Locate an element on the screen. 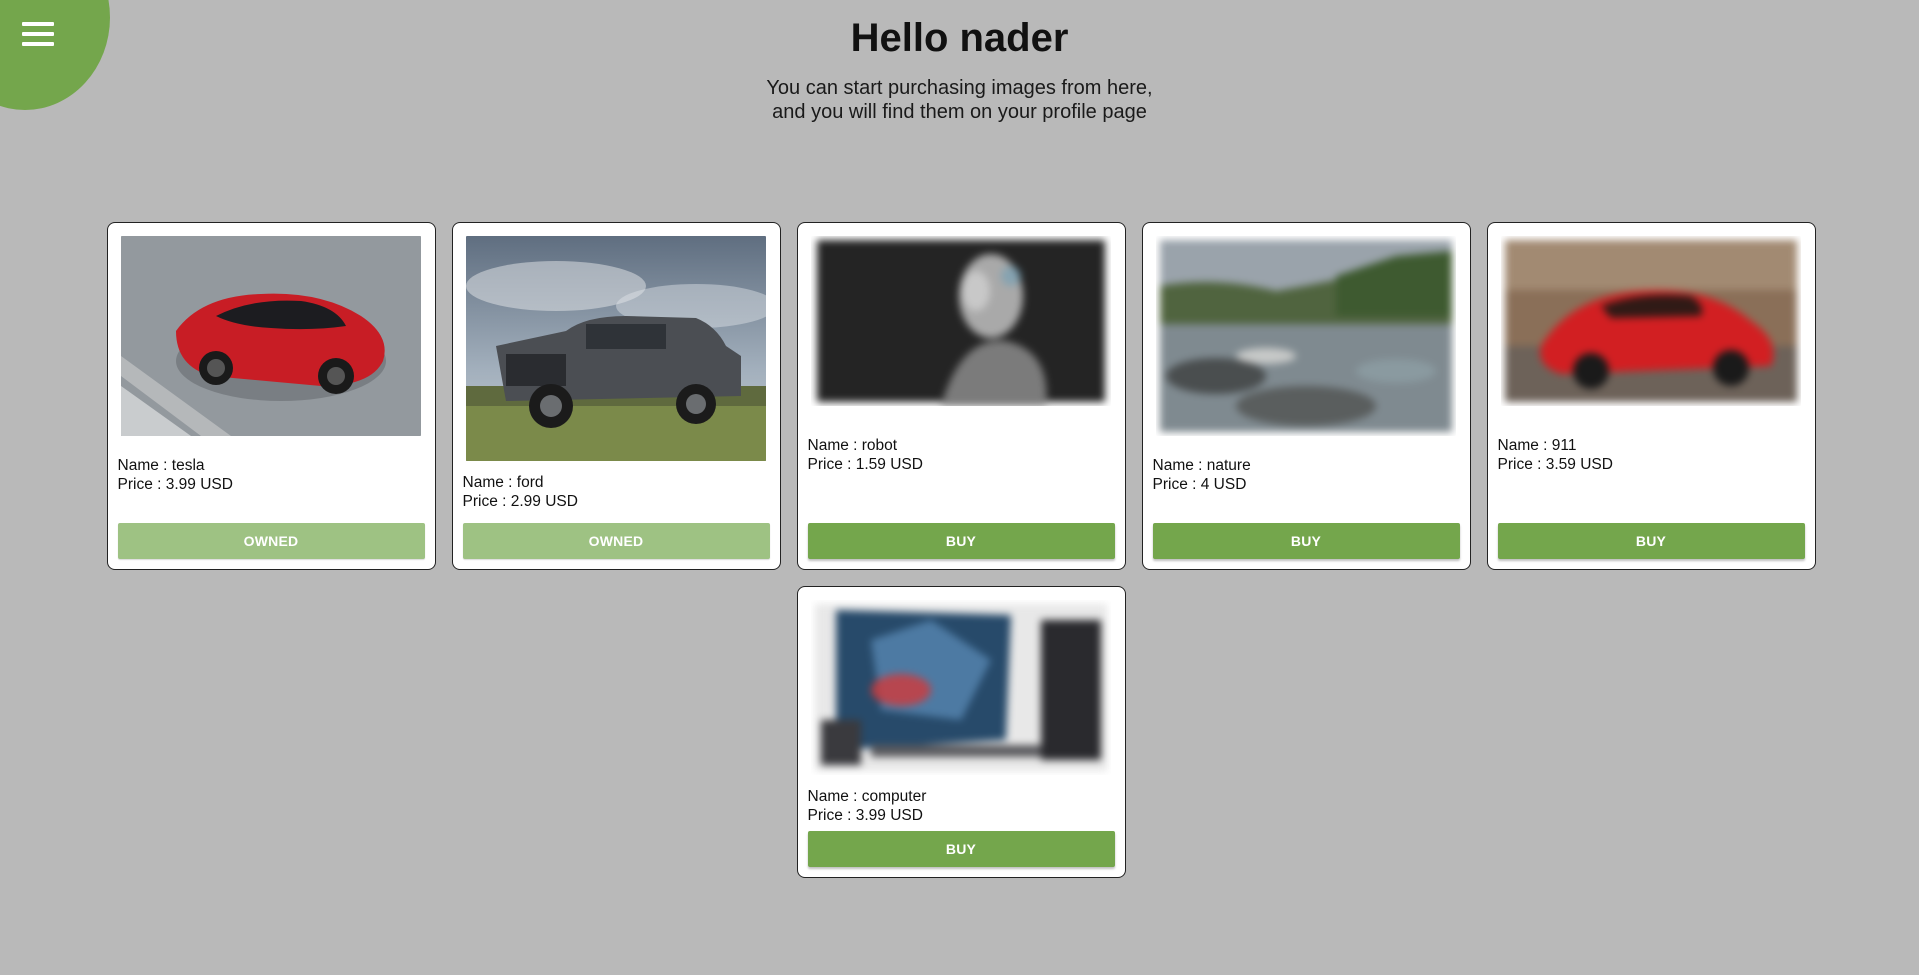 The image size is (1919, 975). product-info: Name : tesla Price : 3.99 USD is located at coordinates (271, 475).